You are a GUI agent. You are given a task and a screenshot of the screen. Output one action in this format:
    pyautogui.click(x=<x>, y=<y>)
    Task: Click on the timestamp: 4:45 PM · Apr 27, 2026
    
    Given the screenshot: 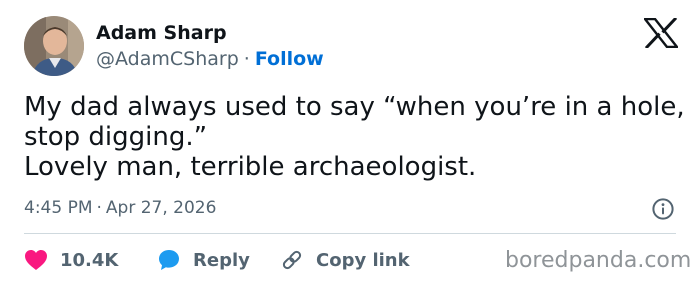 What is the action you would take?
    pyautogui.click(x=120, y=208)
    